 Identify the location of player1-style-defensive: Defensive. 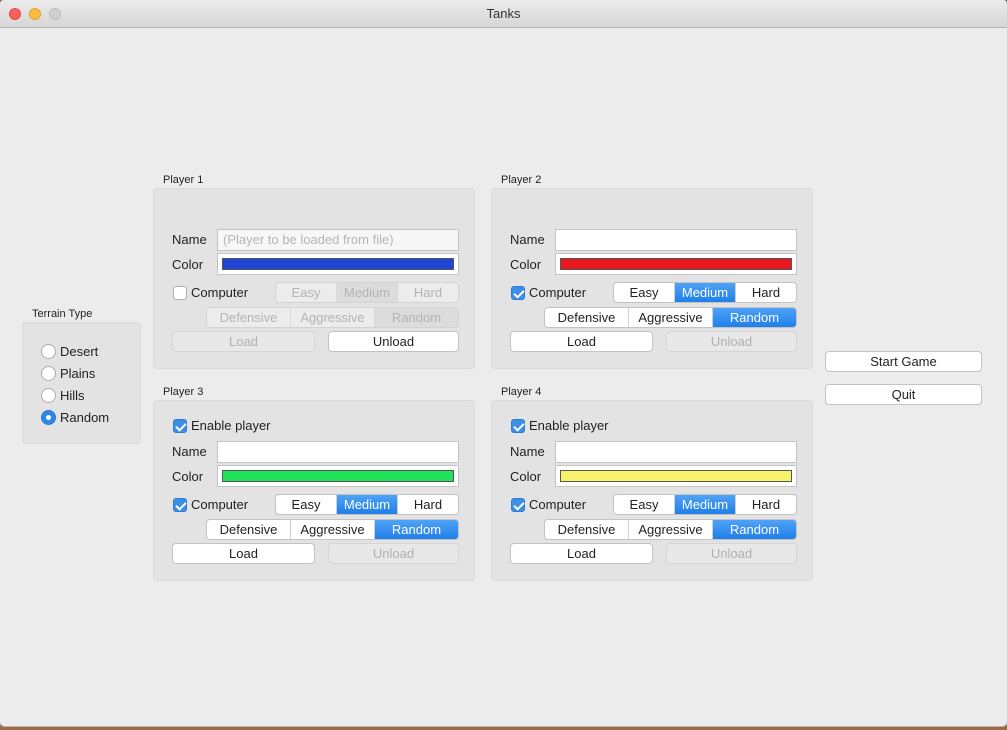
(248, 317).